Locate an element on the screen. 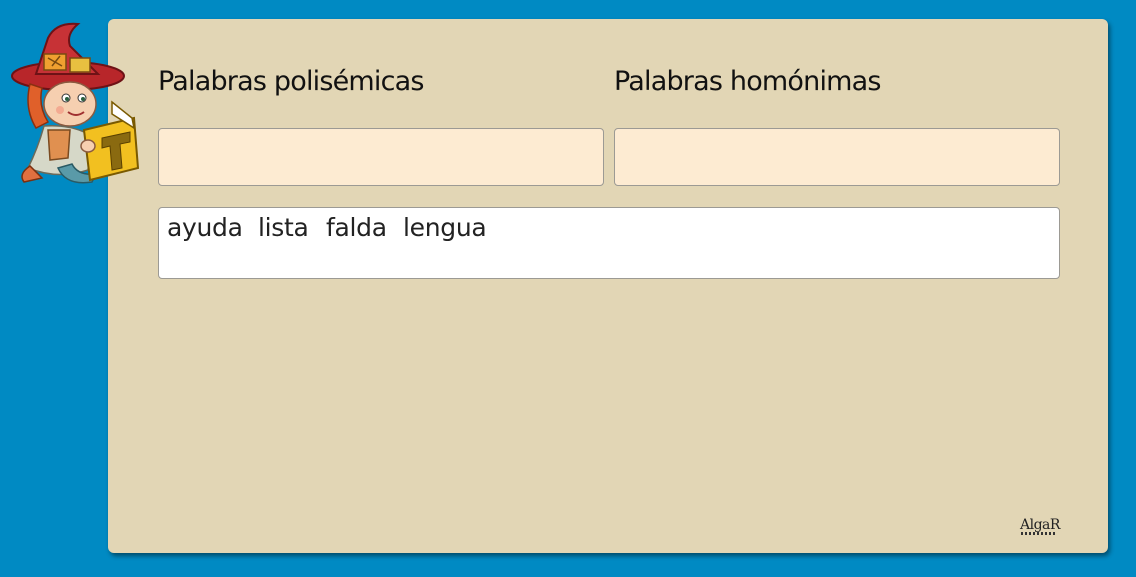 Image resolution: width=1136 pixels, height=577 pixels. homonyms-drop-zone is located at coordinates (837, 157).